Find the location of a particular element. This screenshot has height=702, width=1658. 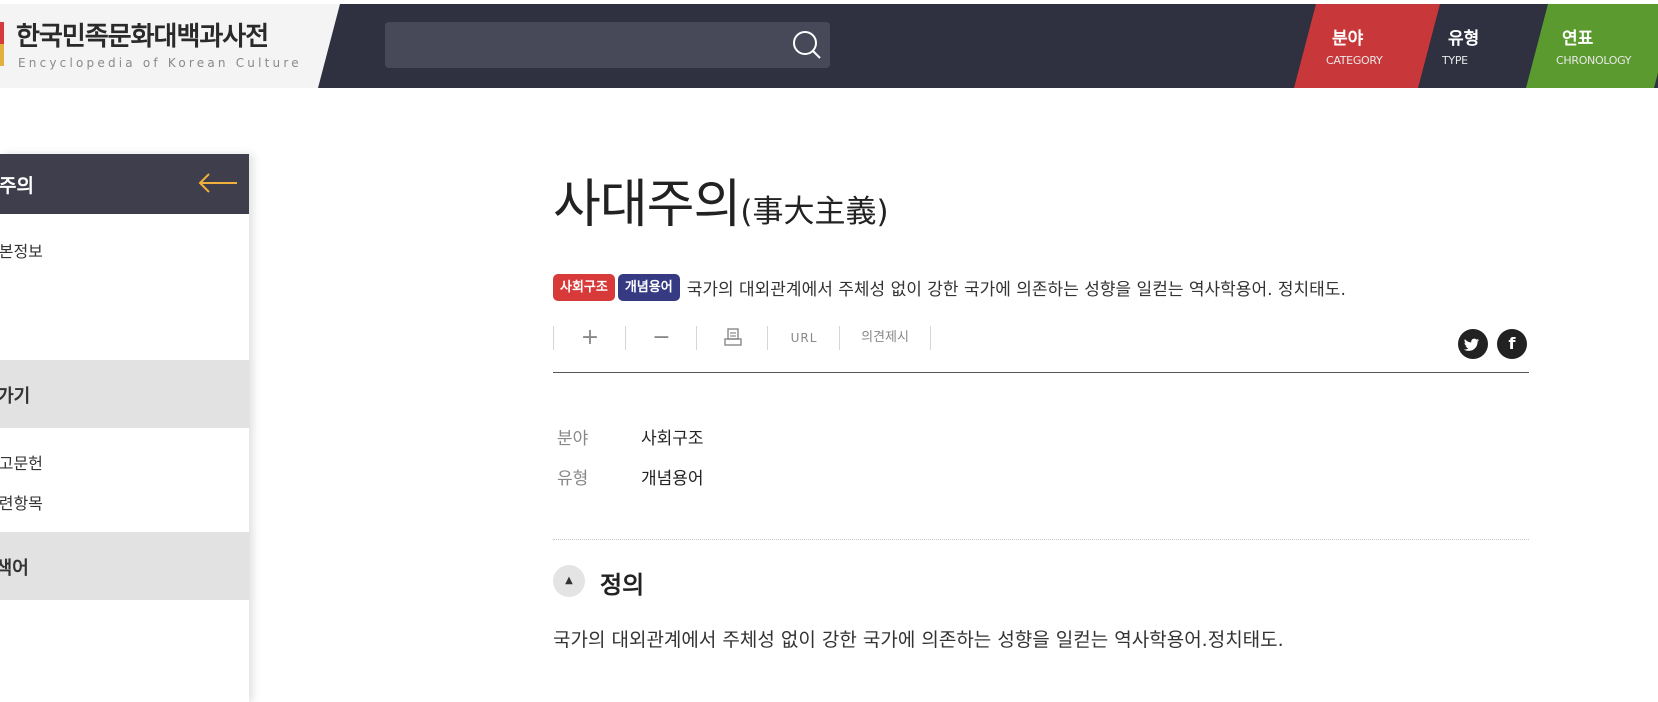

nav-tab-category-sublabel: CATEGORY is located at coordinates (1354, 60).